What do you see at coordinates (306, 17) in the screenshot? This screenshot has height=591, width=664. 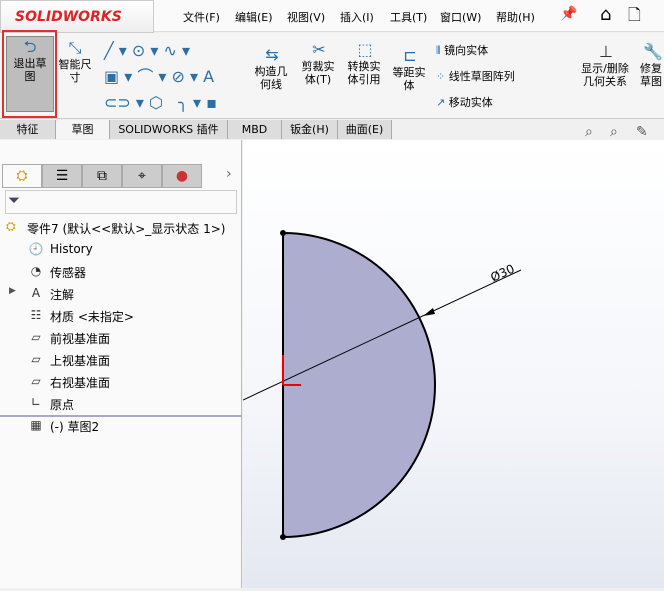 I see `menu-view: 视图(V)` at bounding box center [306, 17].